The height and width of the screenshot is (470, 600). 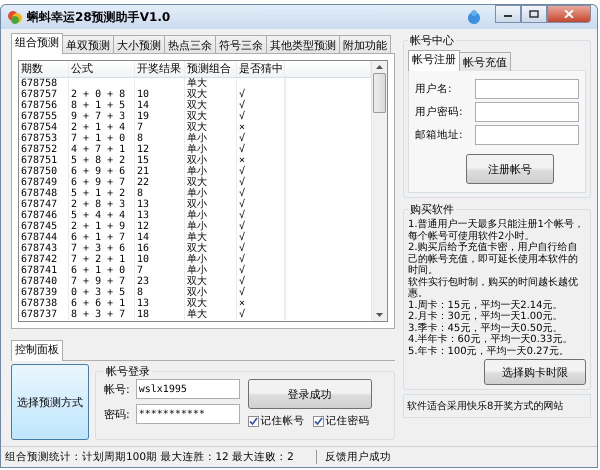 What do you see at coordinates (149, 457) in the screenshot?
I see `status-text: 组合预测统计：计划周期100期 最大连胜：12 最大连败：2` at bounding box center [149, 457].